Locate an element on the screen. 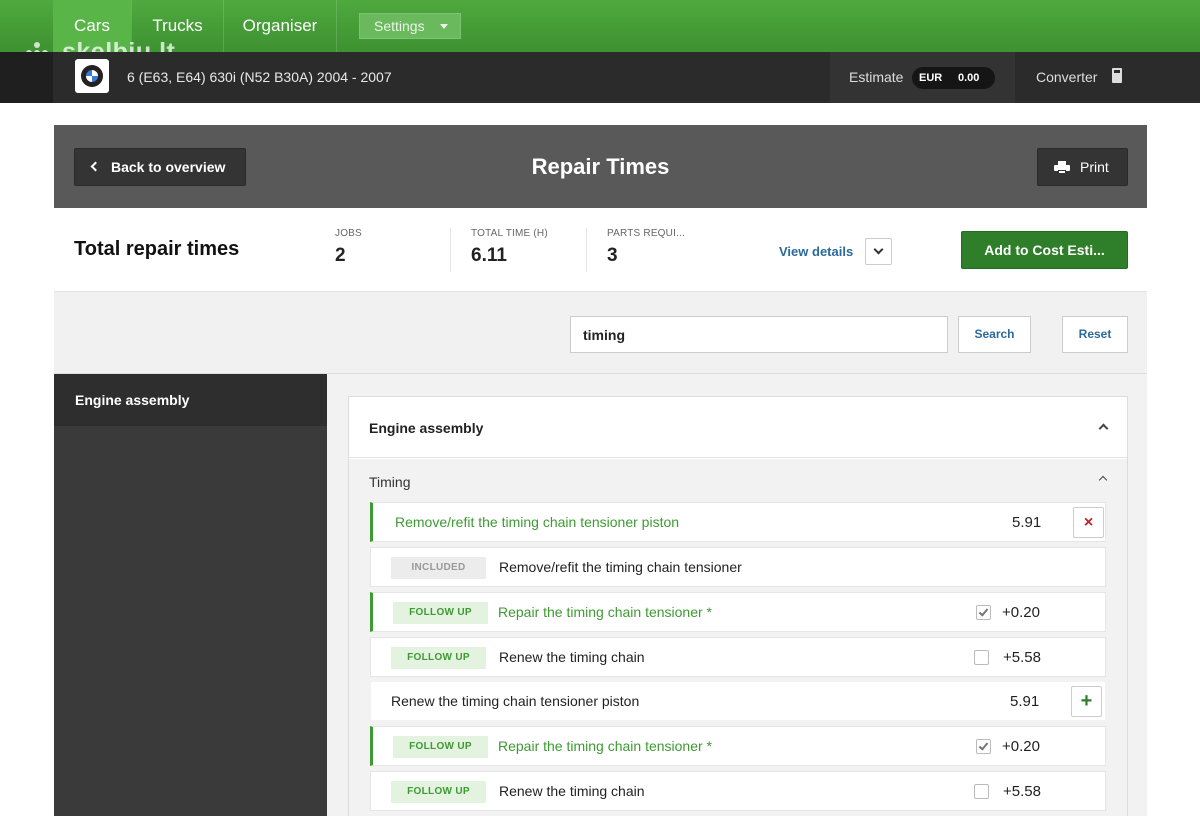 This screenshot has width=1200, height=816. job-description: Renew the timing chain tensioner piston is located at coordinates (515, 701).